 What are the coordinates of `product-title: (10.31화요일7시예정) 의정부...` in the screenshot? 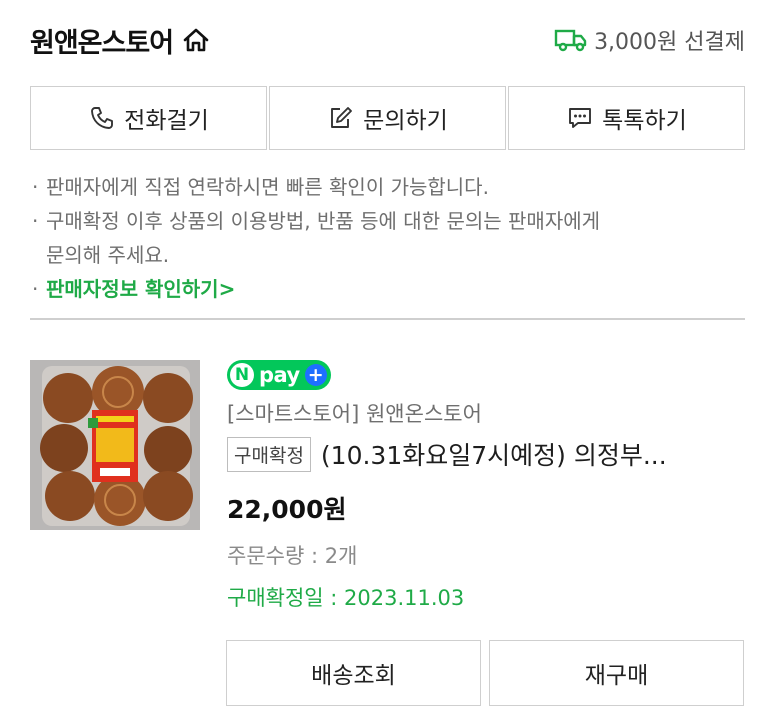 It's located at (494, 454).